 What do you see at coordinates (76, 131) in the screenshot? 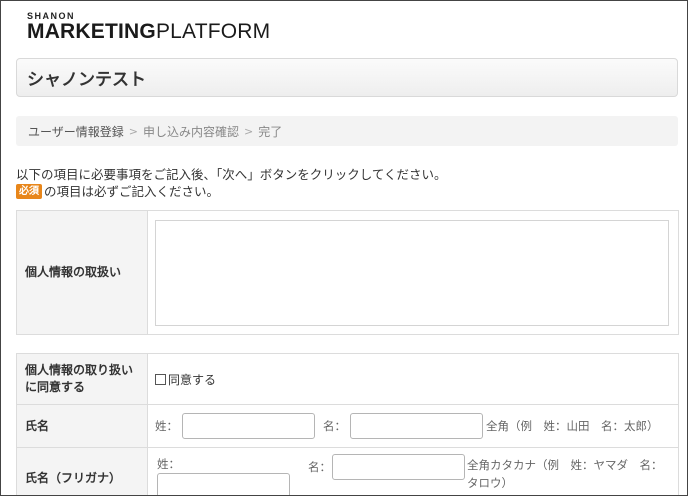
I see `breadcrumb-step-user-info: ユーザー情報登録` at bounding box center [76, 131].